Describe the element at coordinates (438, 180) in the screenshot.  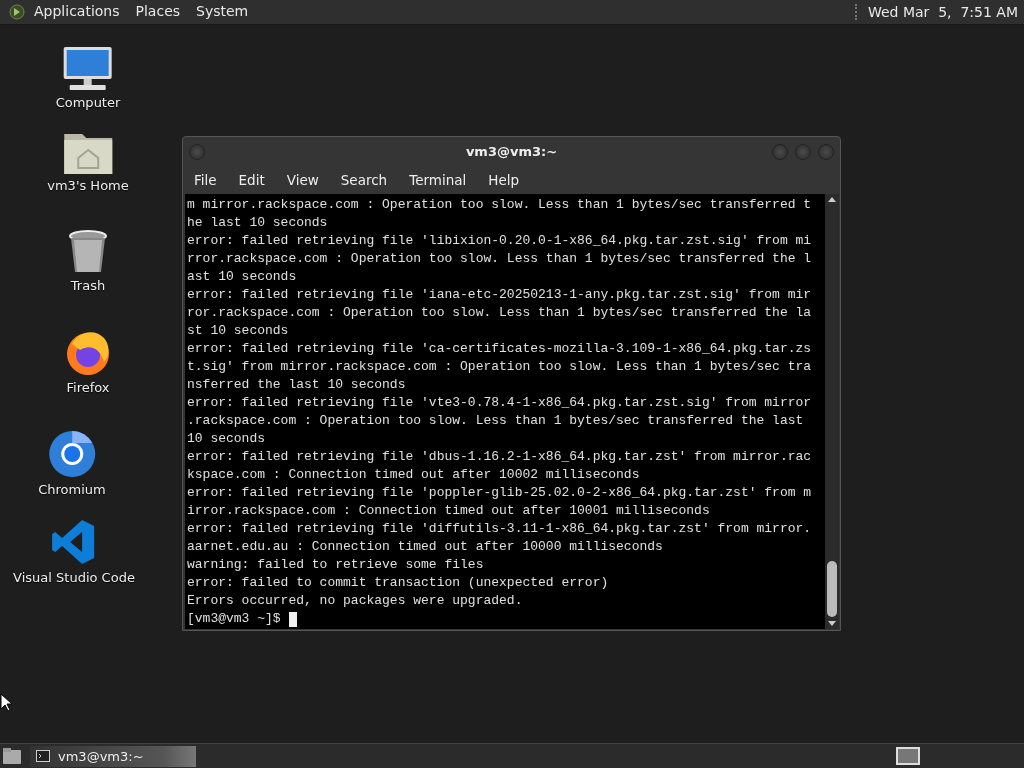
I see `menu-item: Terminal` at that location.